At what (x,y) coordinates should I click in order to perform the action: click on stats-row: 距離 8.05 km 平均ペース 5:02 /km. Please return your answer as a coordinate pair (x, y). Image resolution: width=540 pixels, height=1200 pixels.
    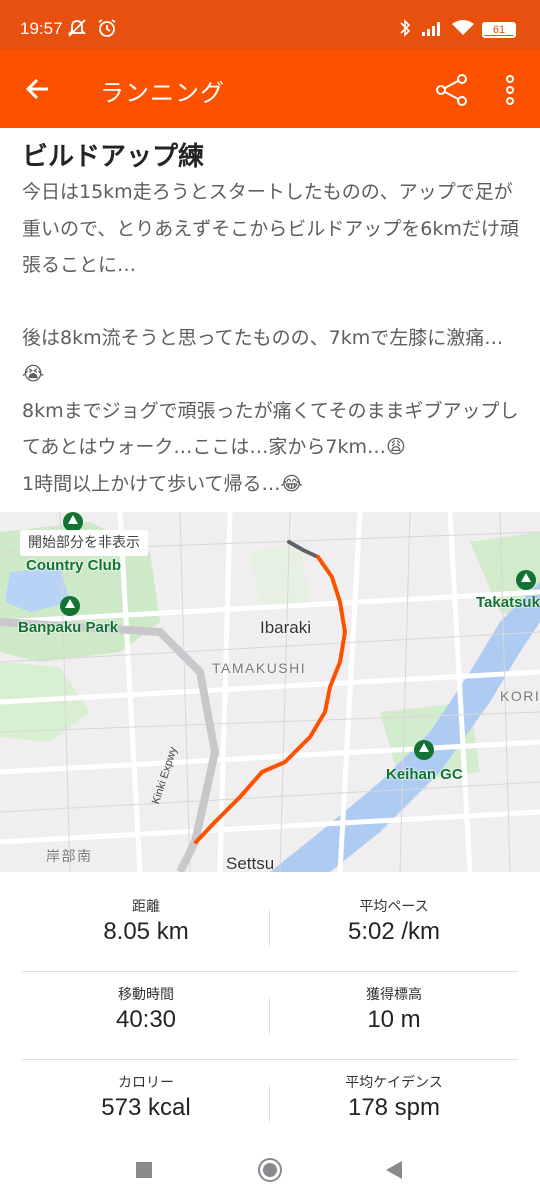
    Looking at the image, I should click on (270, 928).